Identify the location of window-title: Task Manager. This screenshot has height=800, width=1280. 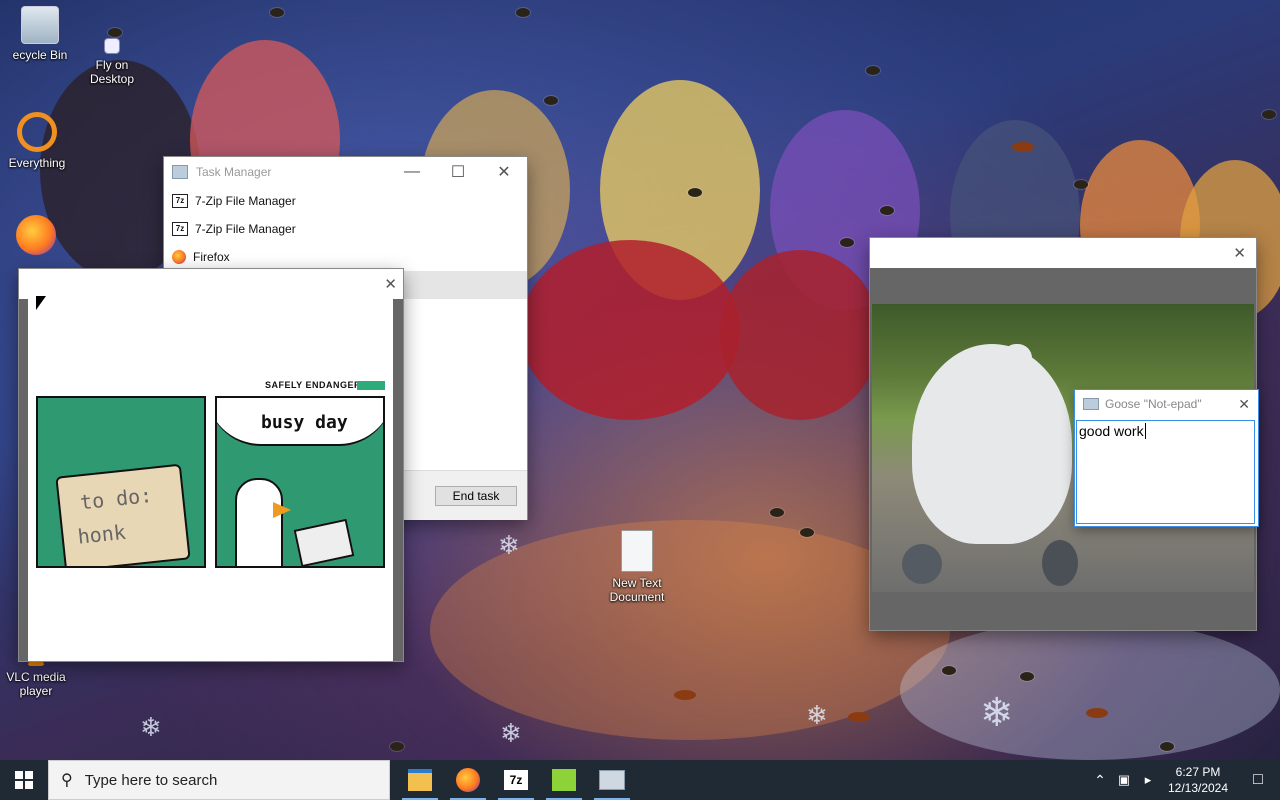
(234, 172).